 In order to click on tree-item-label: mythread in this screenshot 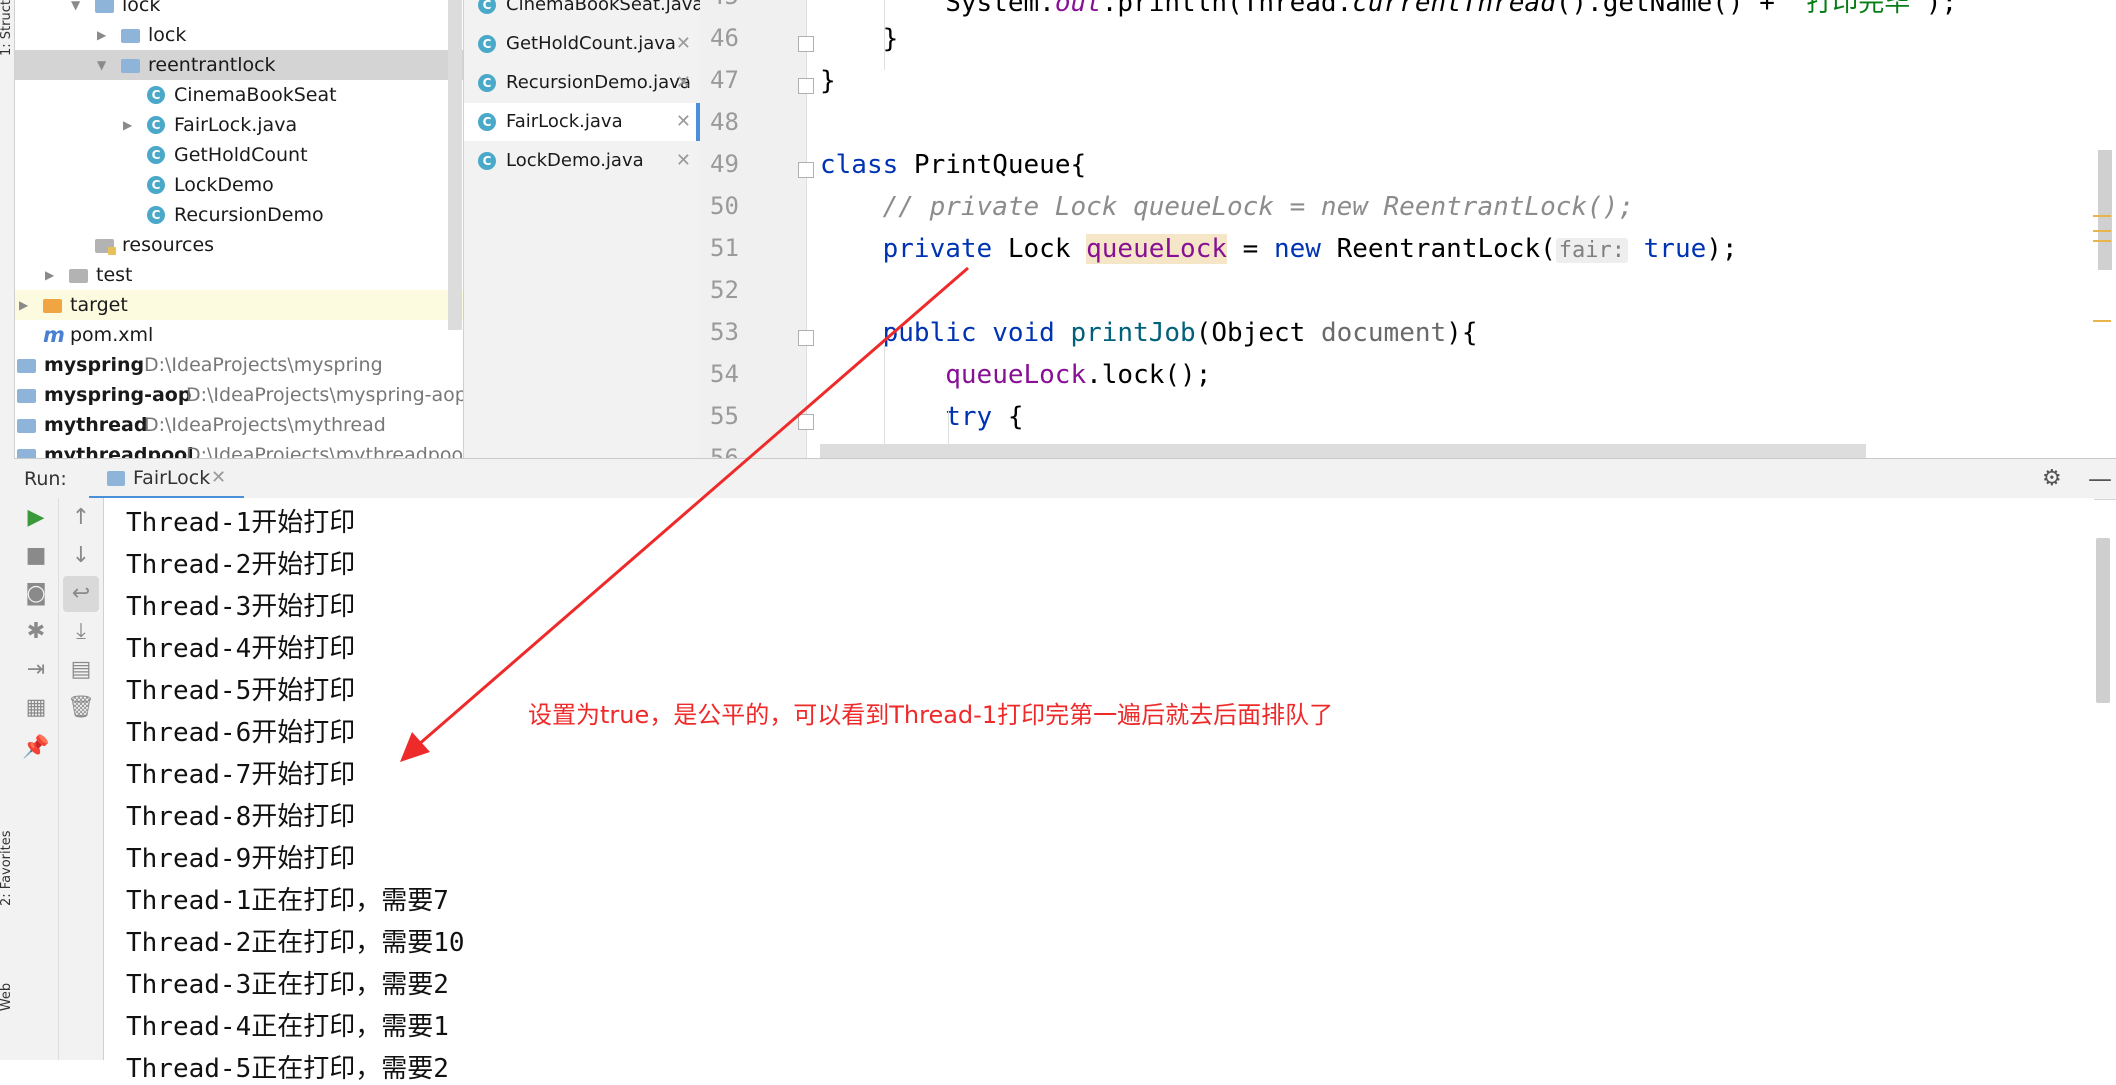, I will do `click(96, 425)`.